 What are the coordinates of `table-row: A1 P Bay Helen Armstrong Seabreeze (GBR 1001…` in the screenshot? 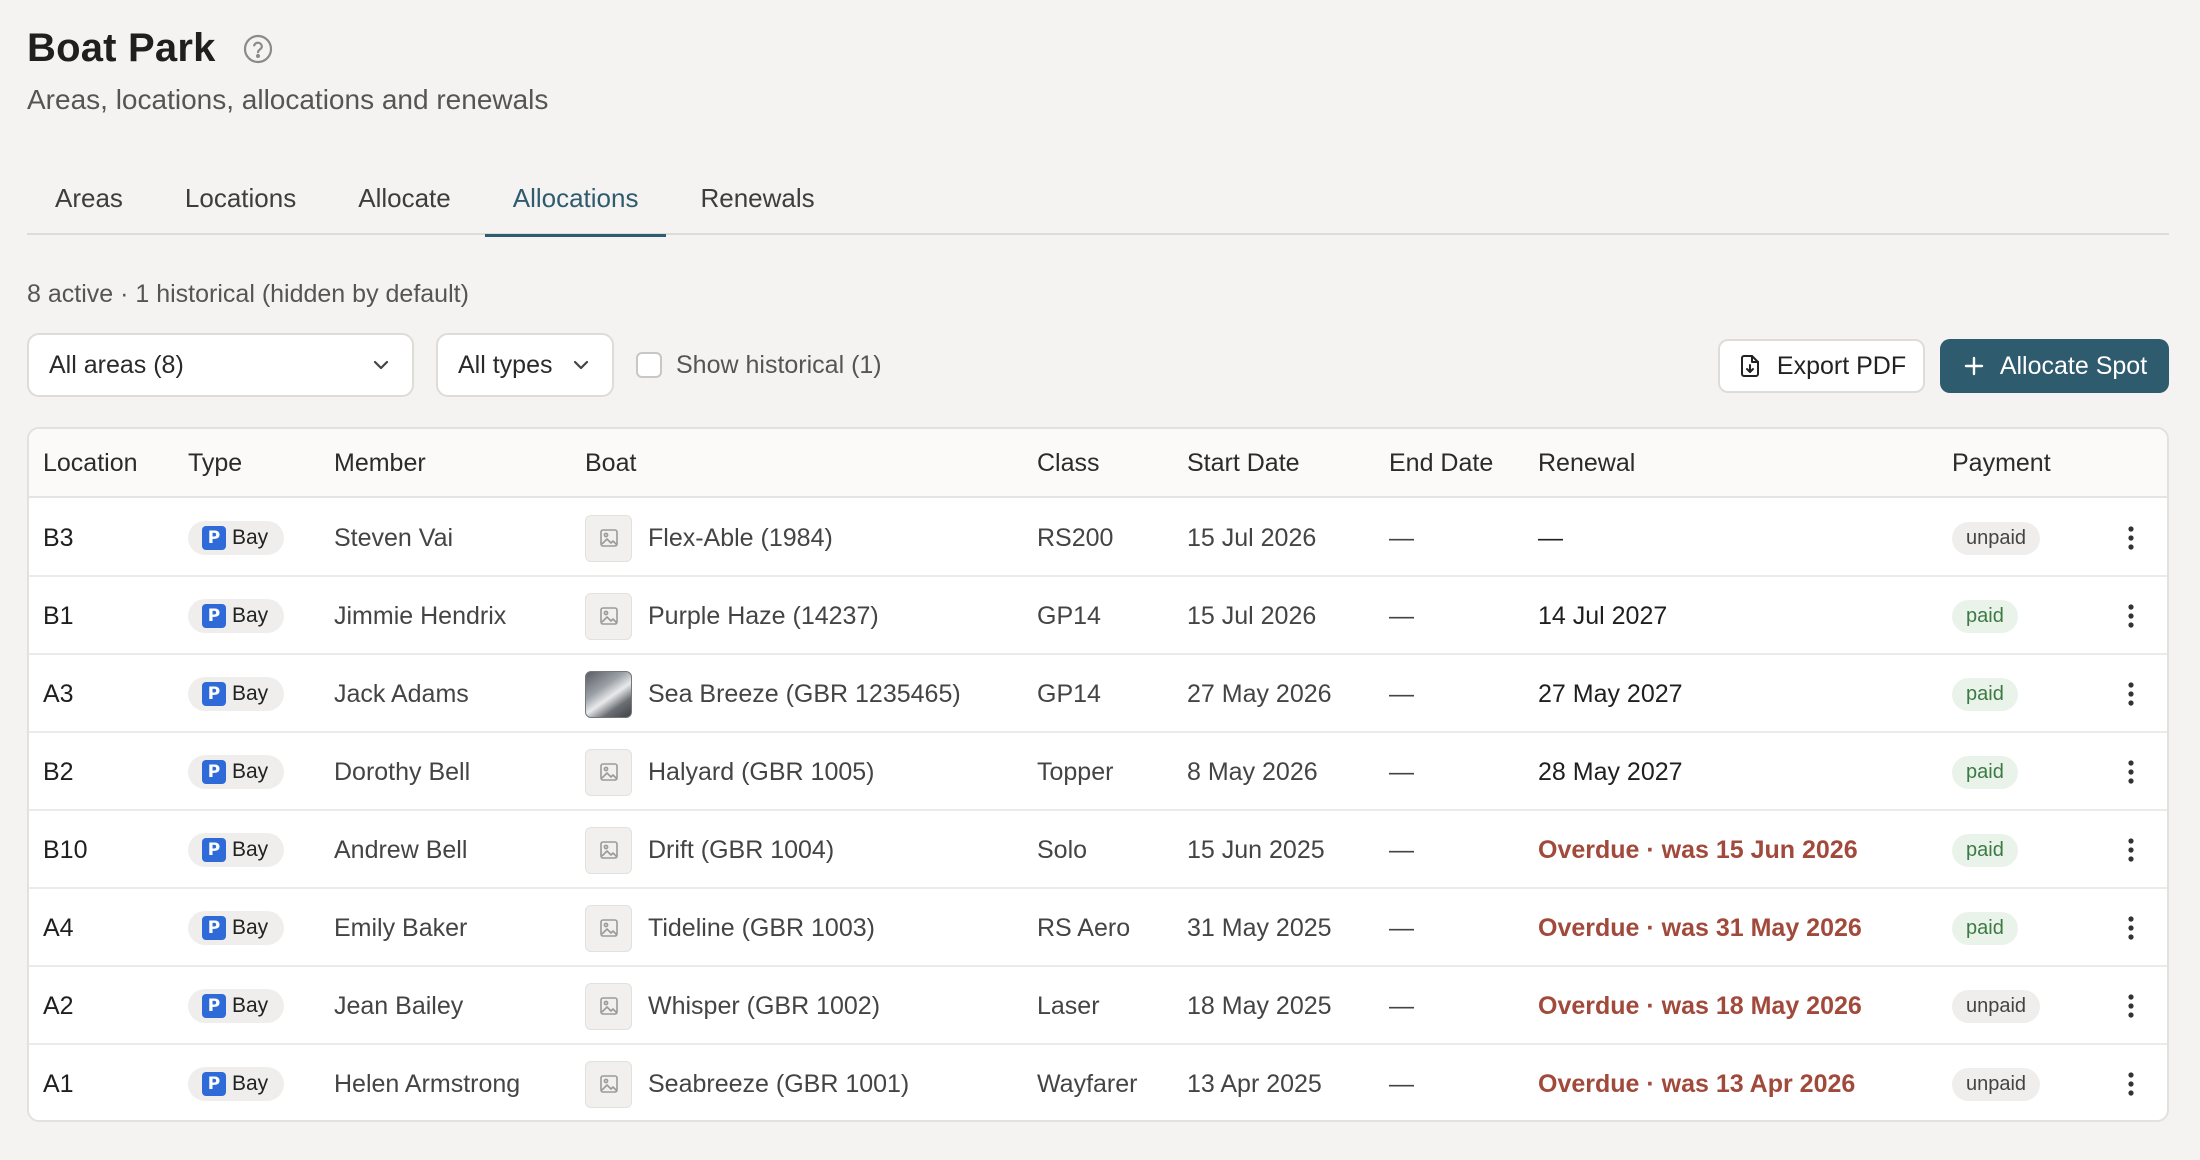 It's located at (1098, 1082).